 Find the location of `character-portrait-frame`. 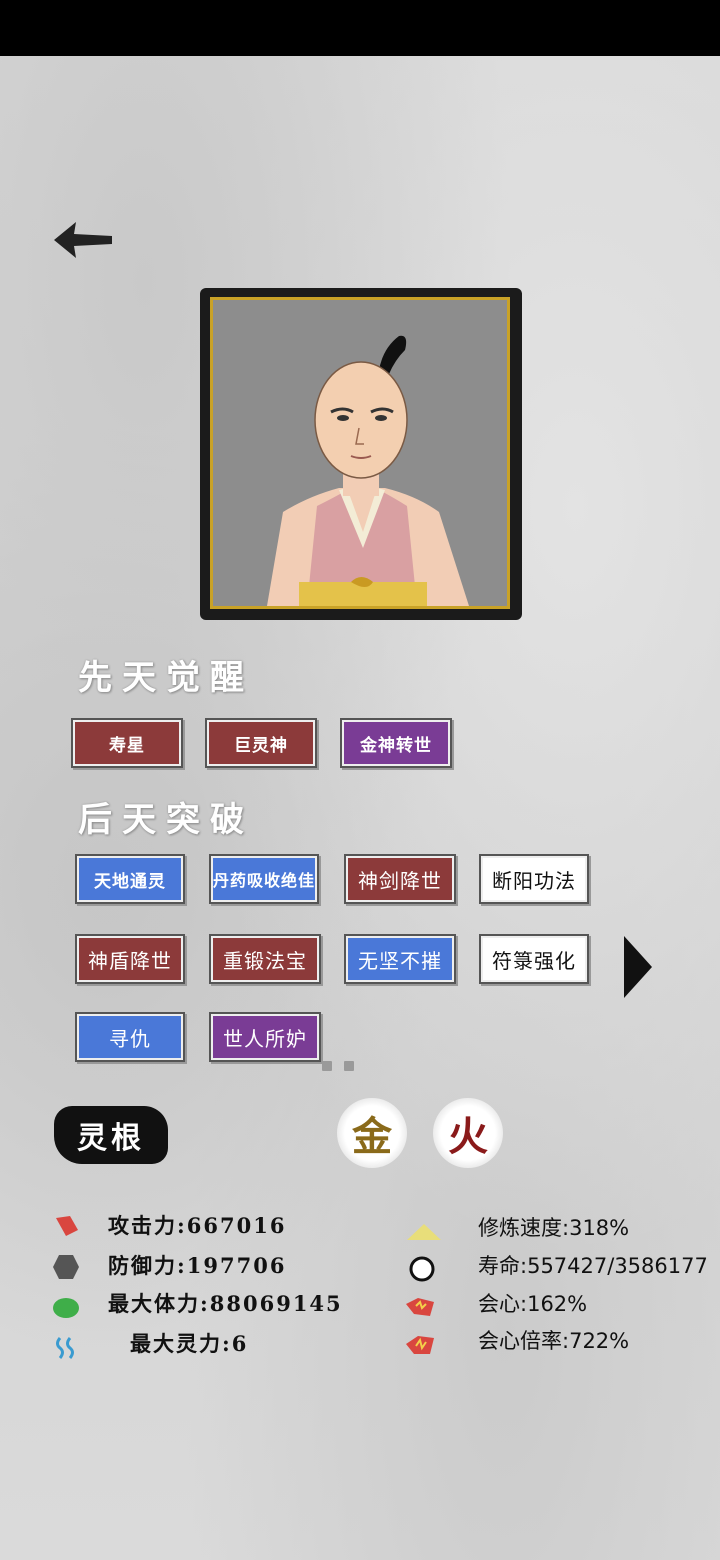

character-portrait-frame is located at coordinates (361, 454).